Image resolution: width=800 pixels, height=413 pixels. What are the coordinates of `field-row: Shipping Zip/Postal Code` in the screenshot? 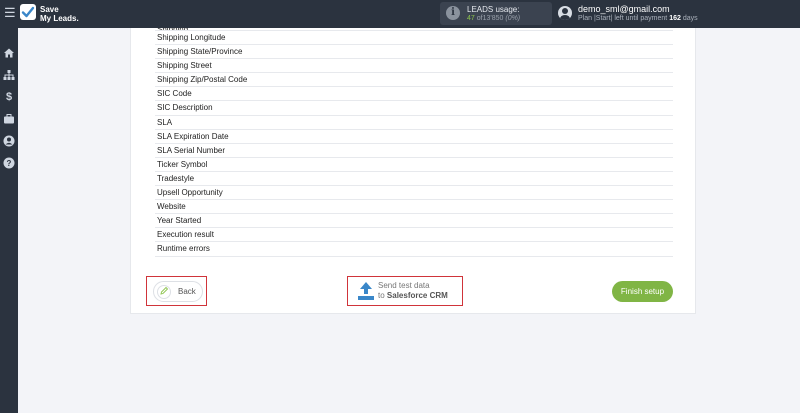 It's located at (414, 80).